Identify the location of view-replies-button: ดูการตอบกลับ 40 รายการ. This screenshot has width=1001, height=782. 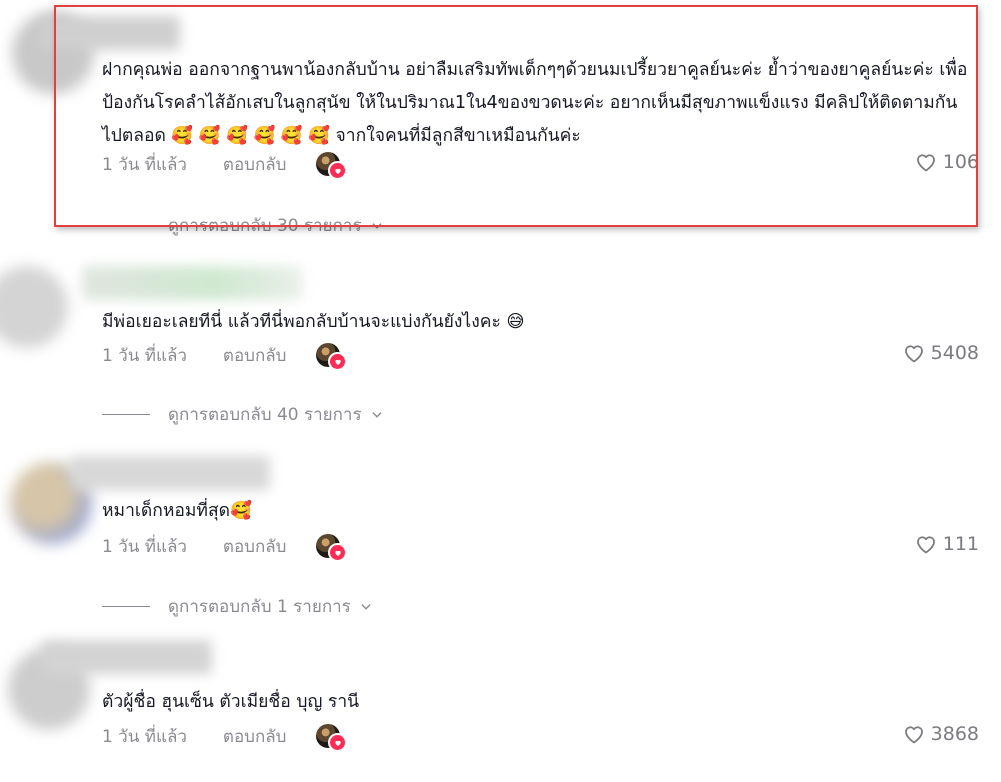
(243, 414).